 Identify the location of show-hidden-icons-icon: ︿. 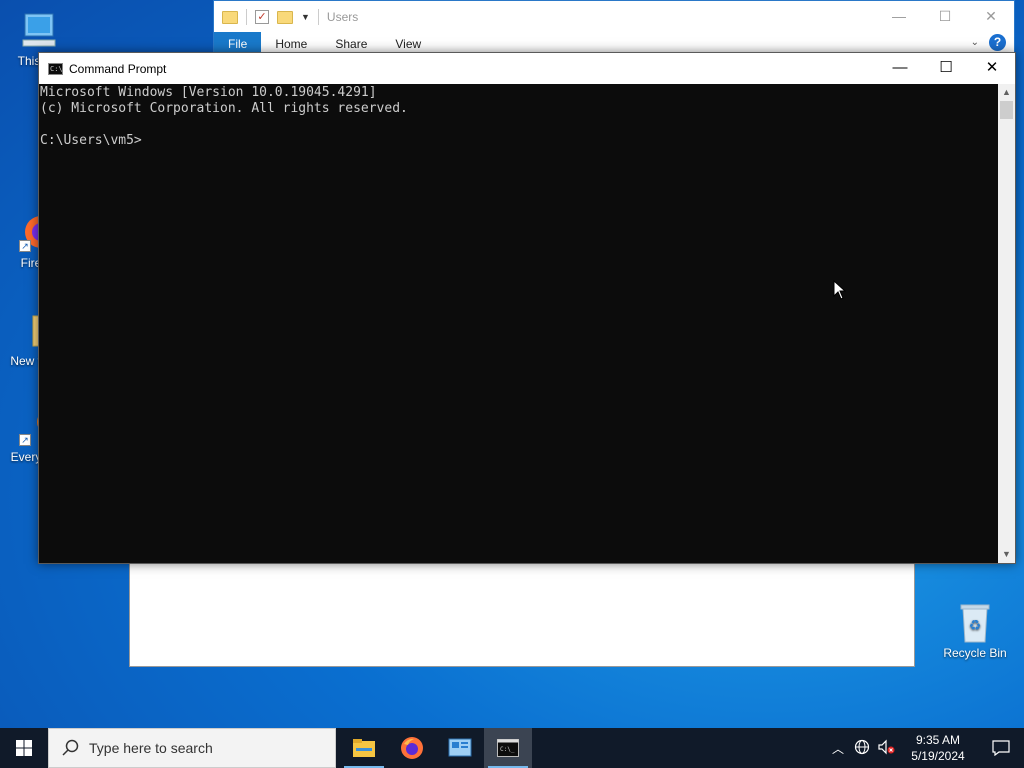
(838, 748).